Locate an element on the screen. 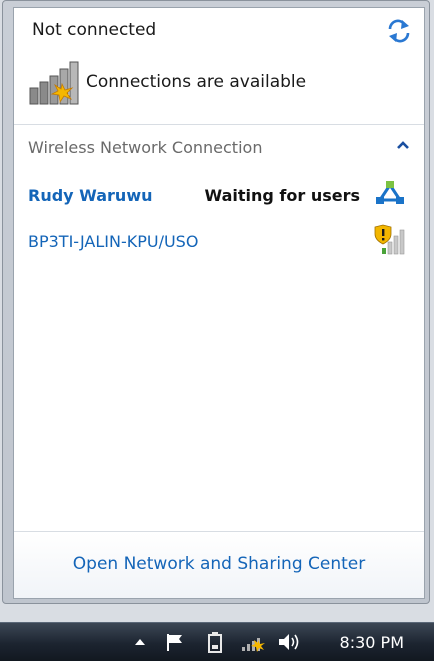  open-network-sharing-center-link: Open Network and Sharing Center is located at coordinates (219, 564).